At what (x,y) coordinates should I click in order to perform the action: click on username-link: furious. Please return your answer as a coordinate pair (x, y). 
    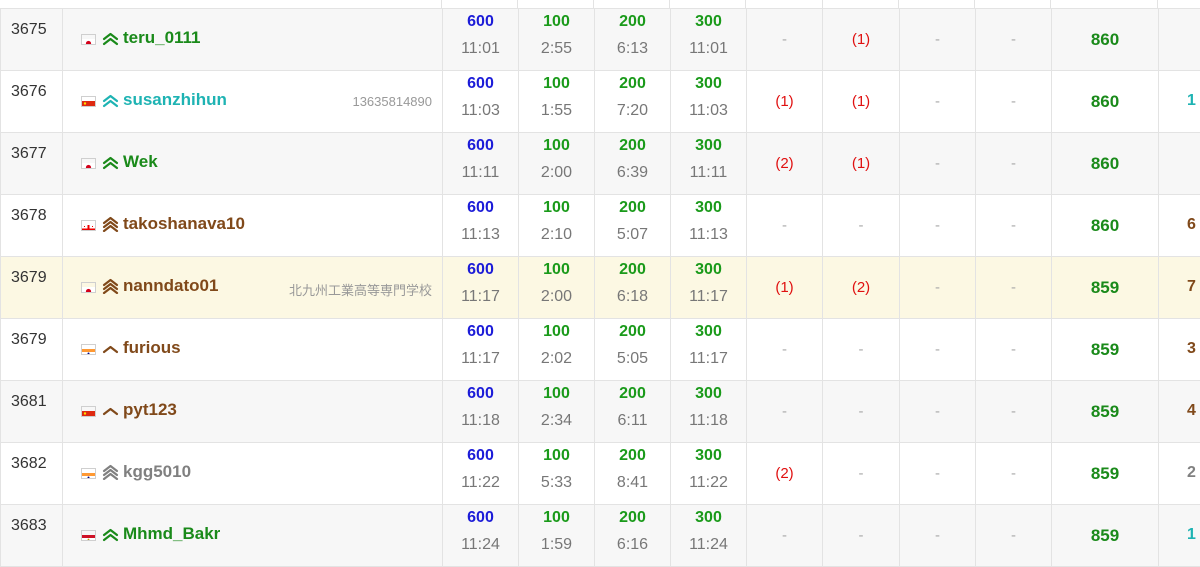
    Looking at the image, I should click on (152, 348).